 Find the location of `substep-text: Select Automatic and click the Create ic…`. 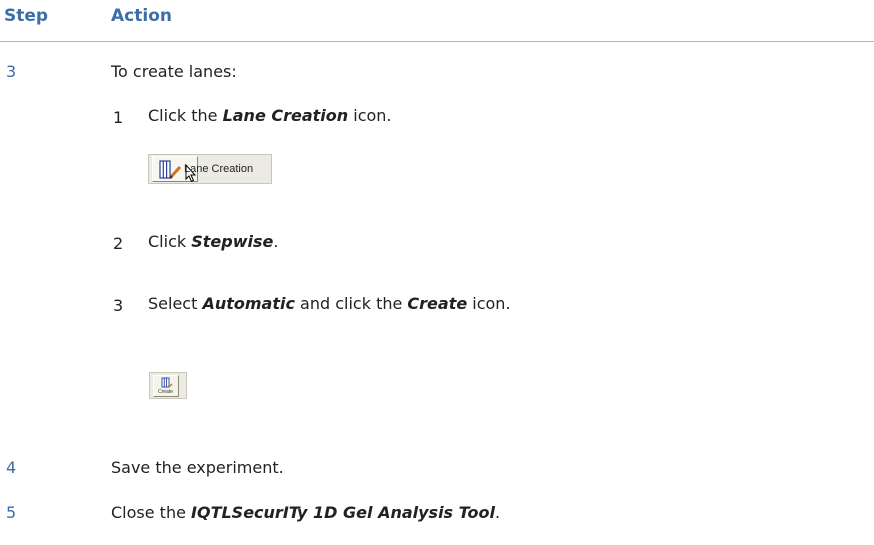

substep-text: Select Automatic and click the Create ic… is located at coordinates (329, 303).